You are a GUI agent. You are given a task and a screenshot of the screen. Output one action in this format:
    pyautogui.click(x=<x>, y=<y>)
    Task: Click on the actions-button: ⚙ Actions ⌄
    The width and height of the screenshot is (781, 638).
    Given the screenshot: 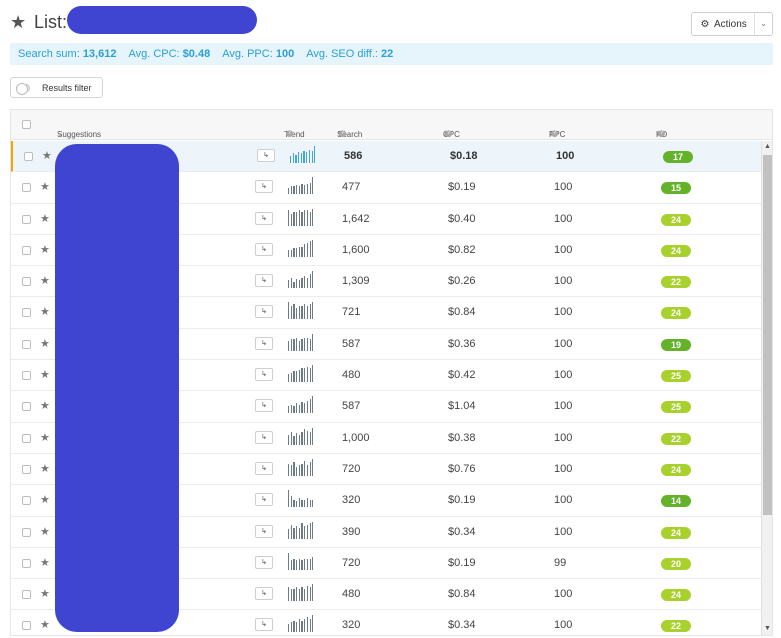 What is the action you would take?
    pyautogui.click(x=732, y=24)
    